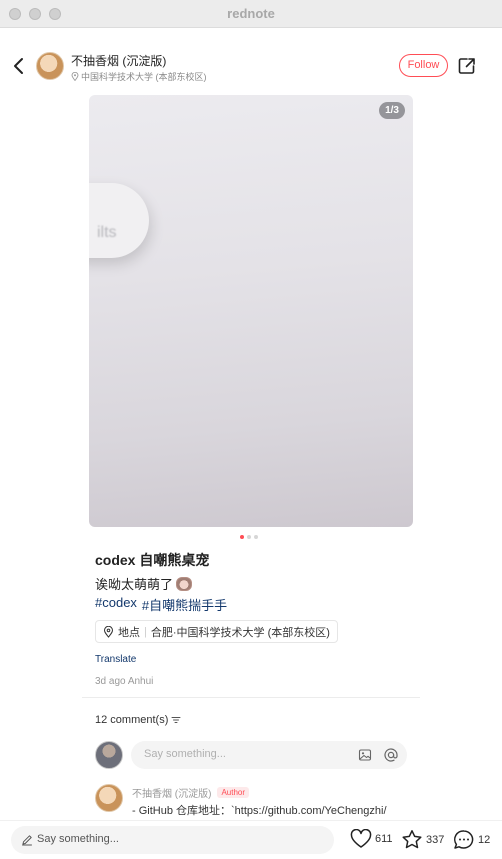 This screenshot has height=859, width=502. What do you see at coordinates (177, 839) in the screenshot?
I see `bottom-comment-input` at bounding box center [177, 839].